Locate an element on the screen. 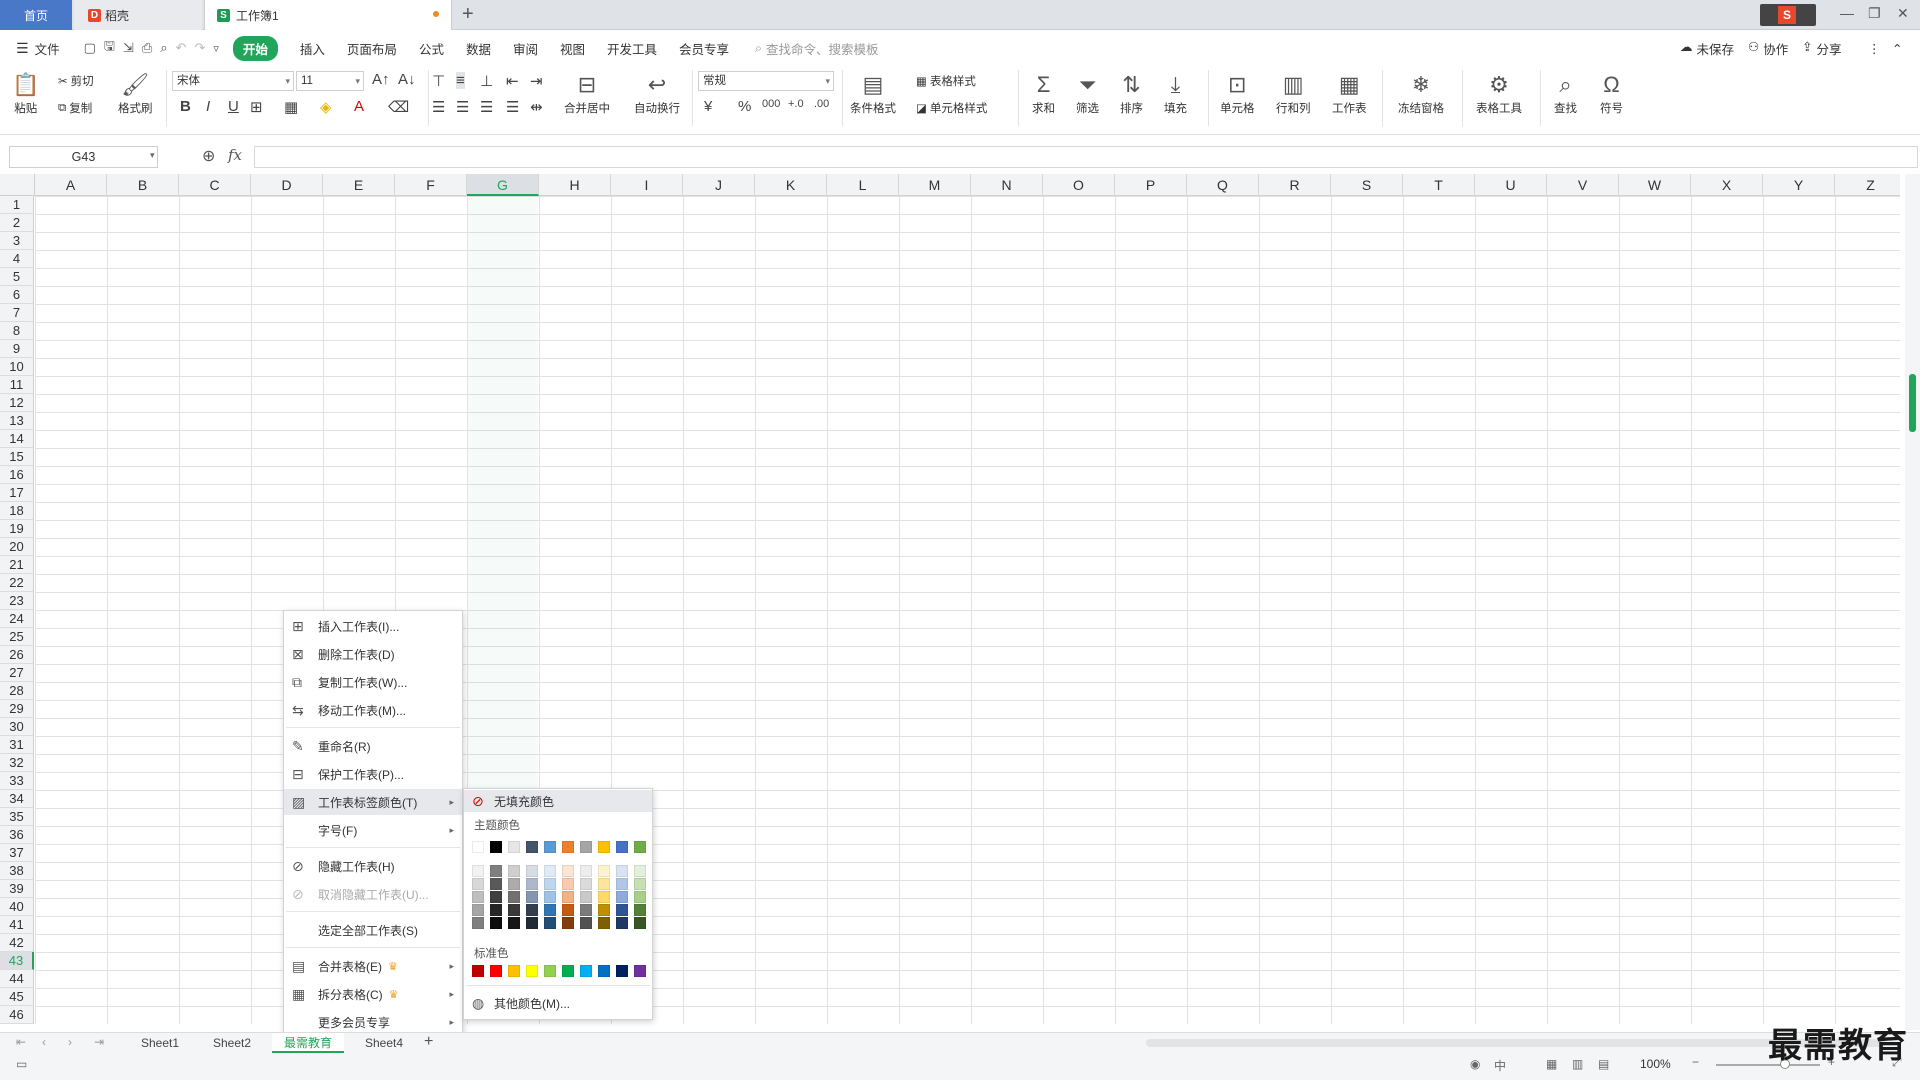  column-header-r: R is located at coordinates (1295, 185).